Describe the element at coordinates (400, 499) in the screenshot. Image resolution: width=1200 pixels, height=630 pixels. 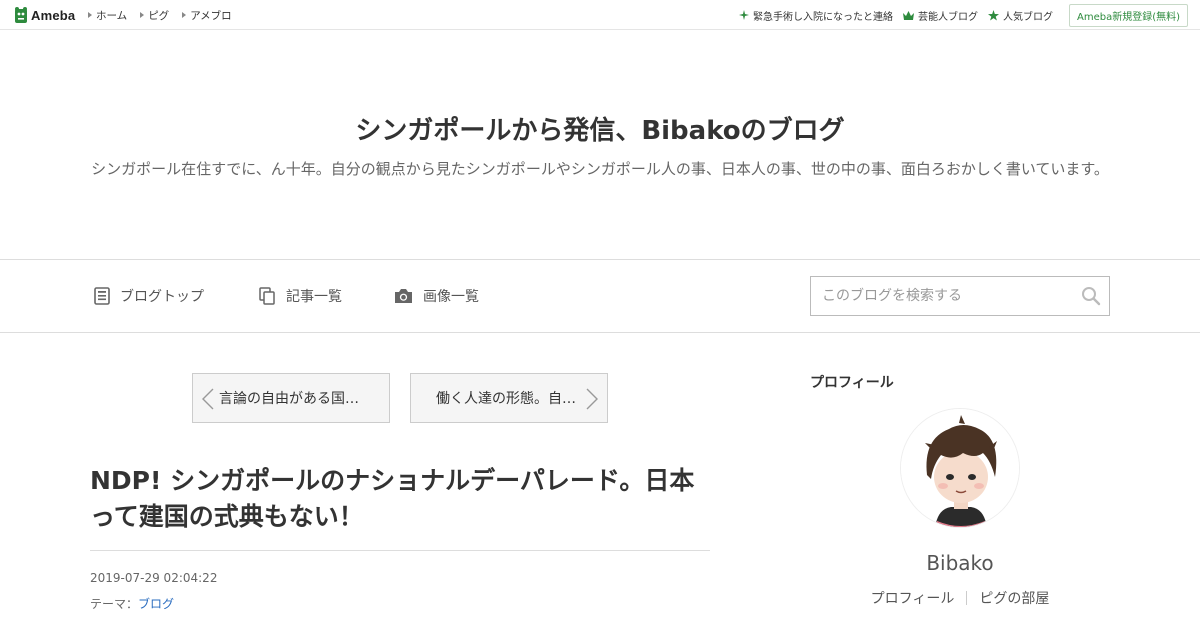
I see `article-title: NDP! シンガポールのナショナルデーパレード。日本って建国の式典もない！` at that location.